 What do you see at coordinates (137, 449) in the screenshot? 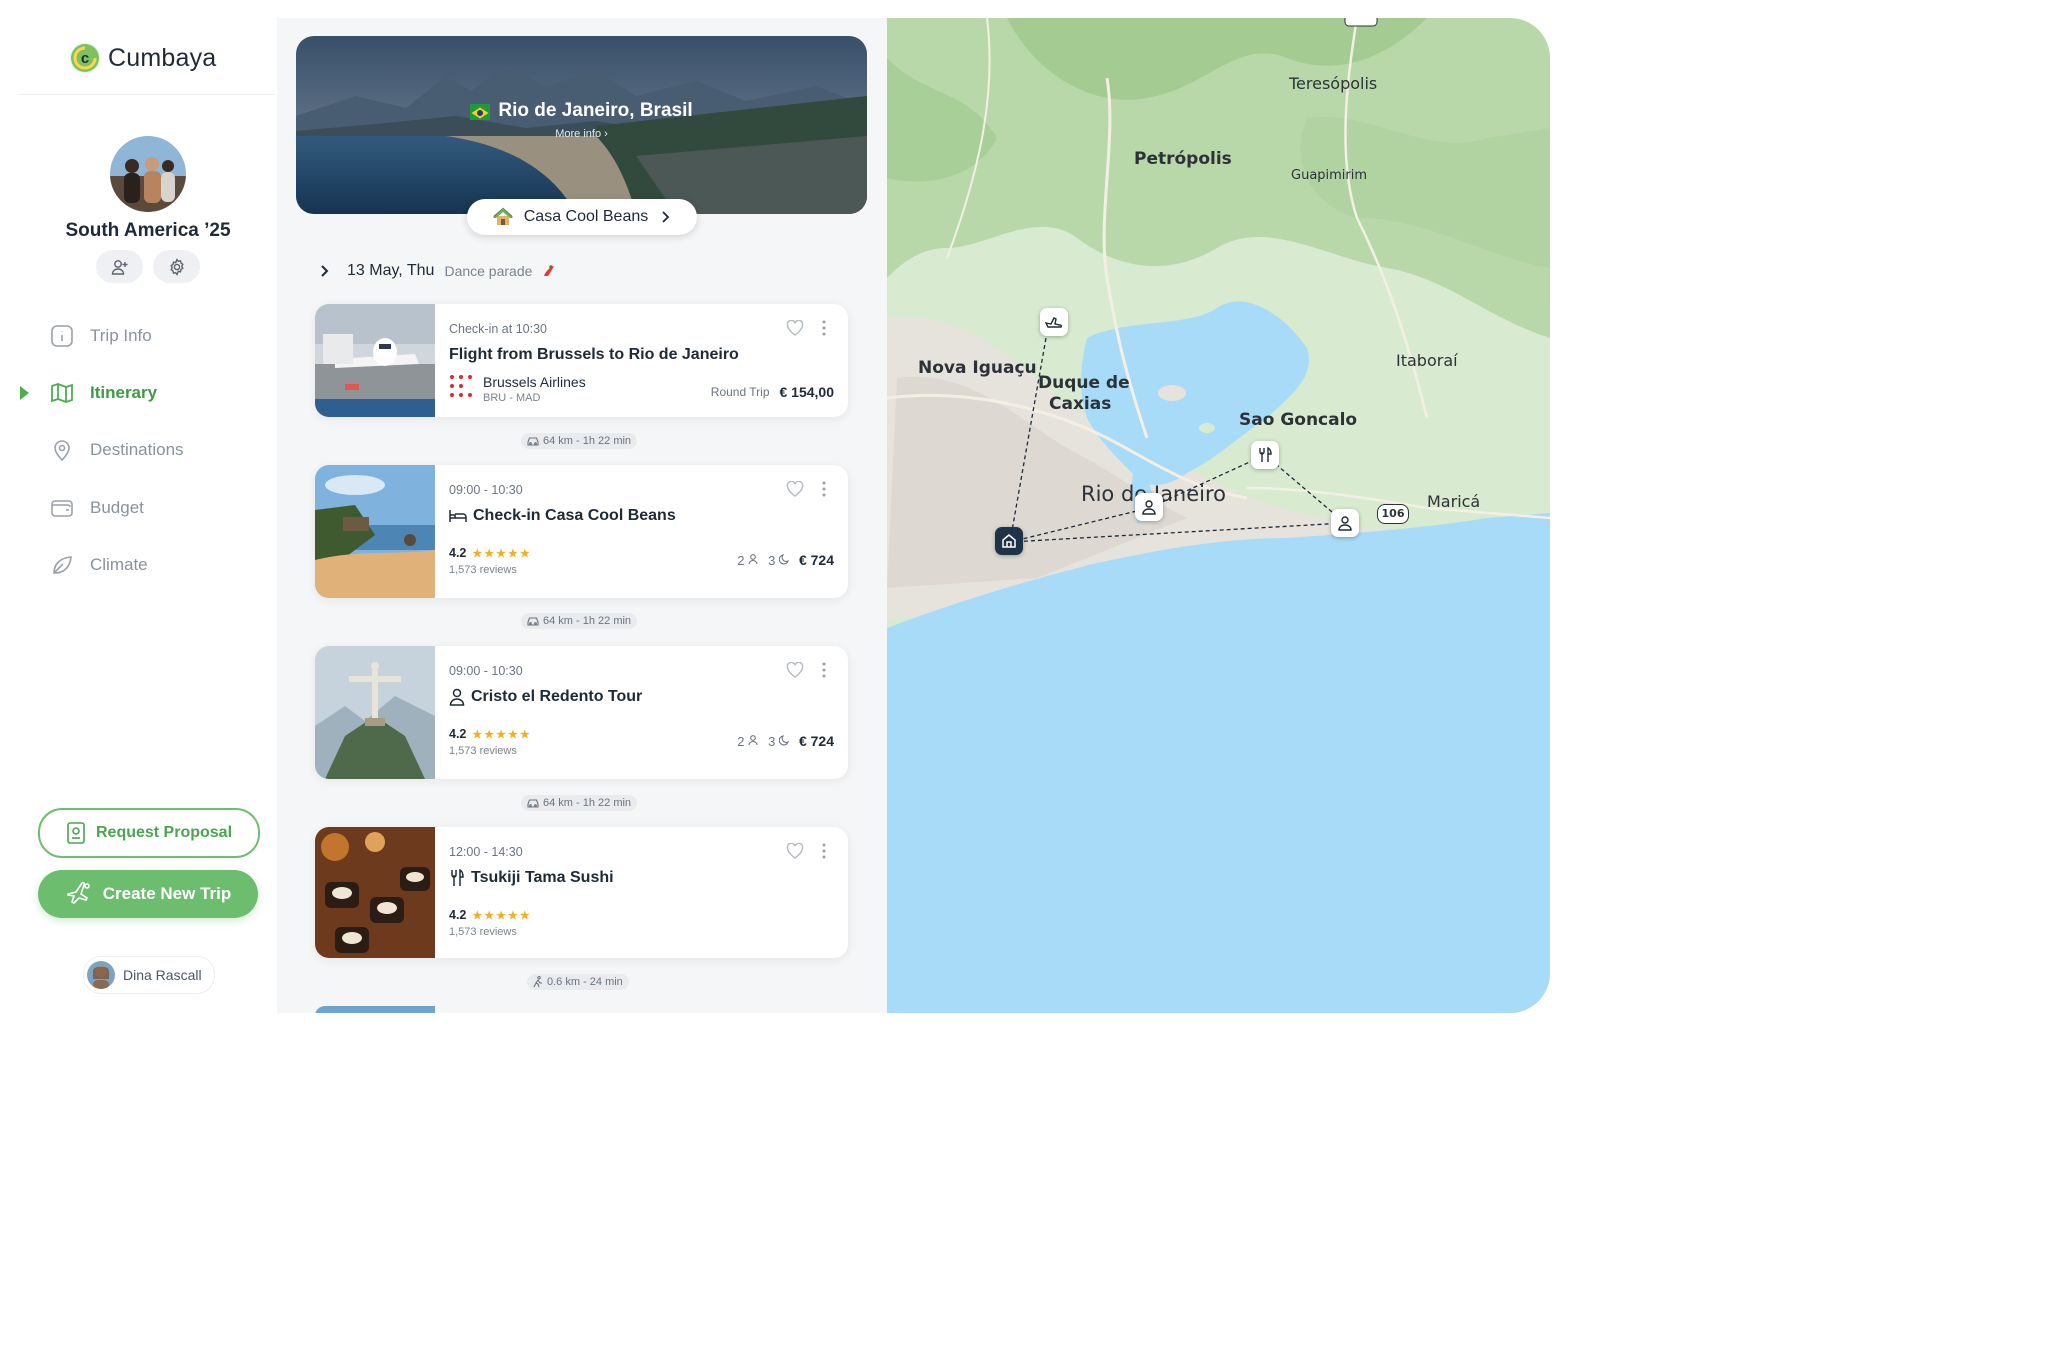
I see `sidebar-item-label: Destinations` at bounding box center [137, 449].